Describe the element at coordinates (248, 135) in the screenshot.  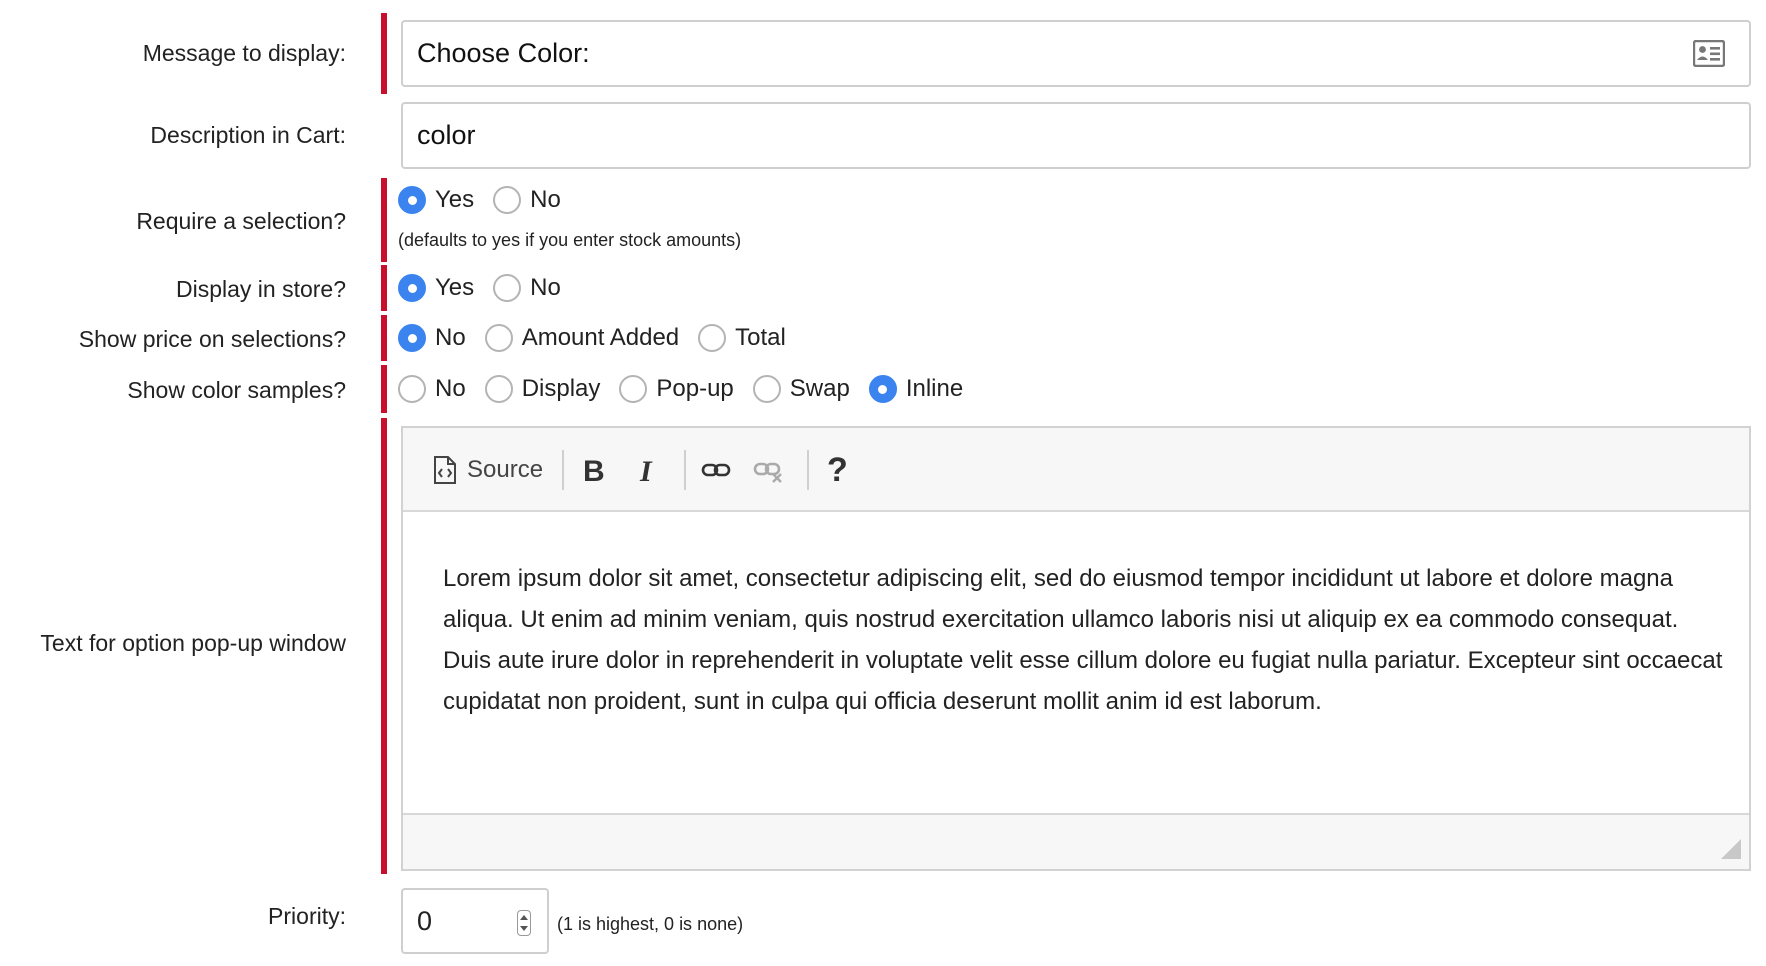
I see `description-label: Description in Cart:` at that location.